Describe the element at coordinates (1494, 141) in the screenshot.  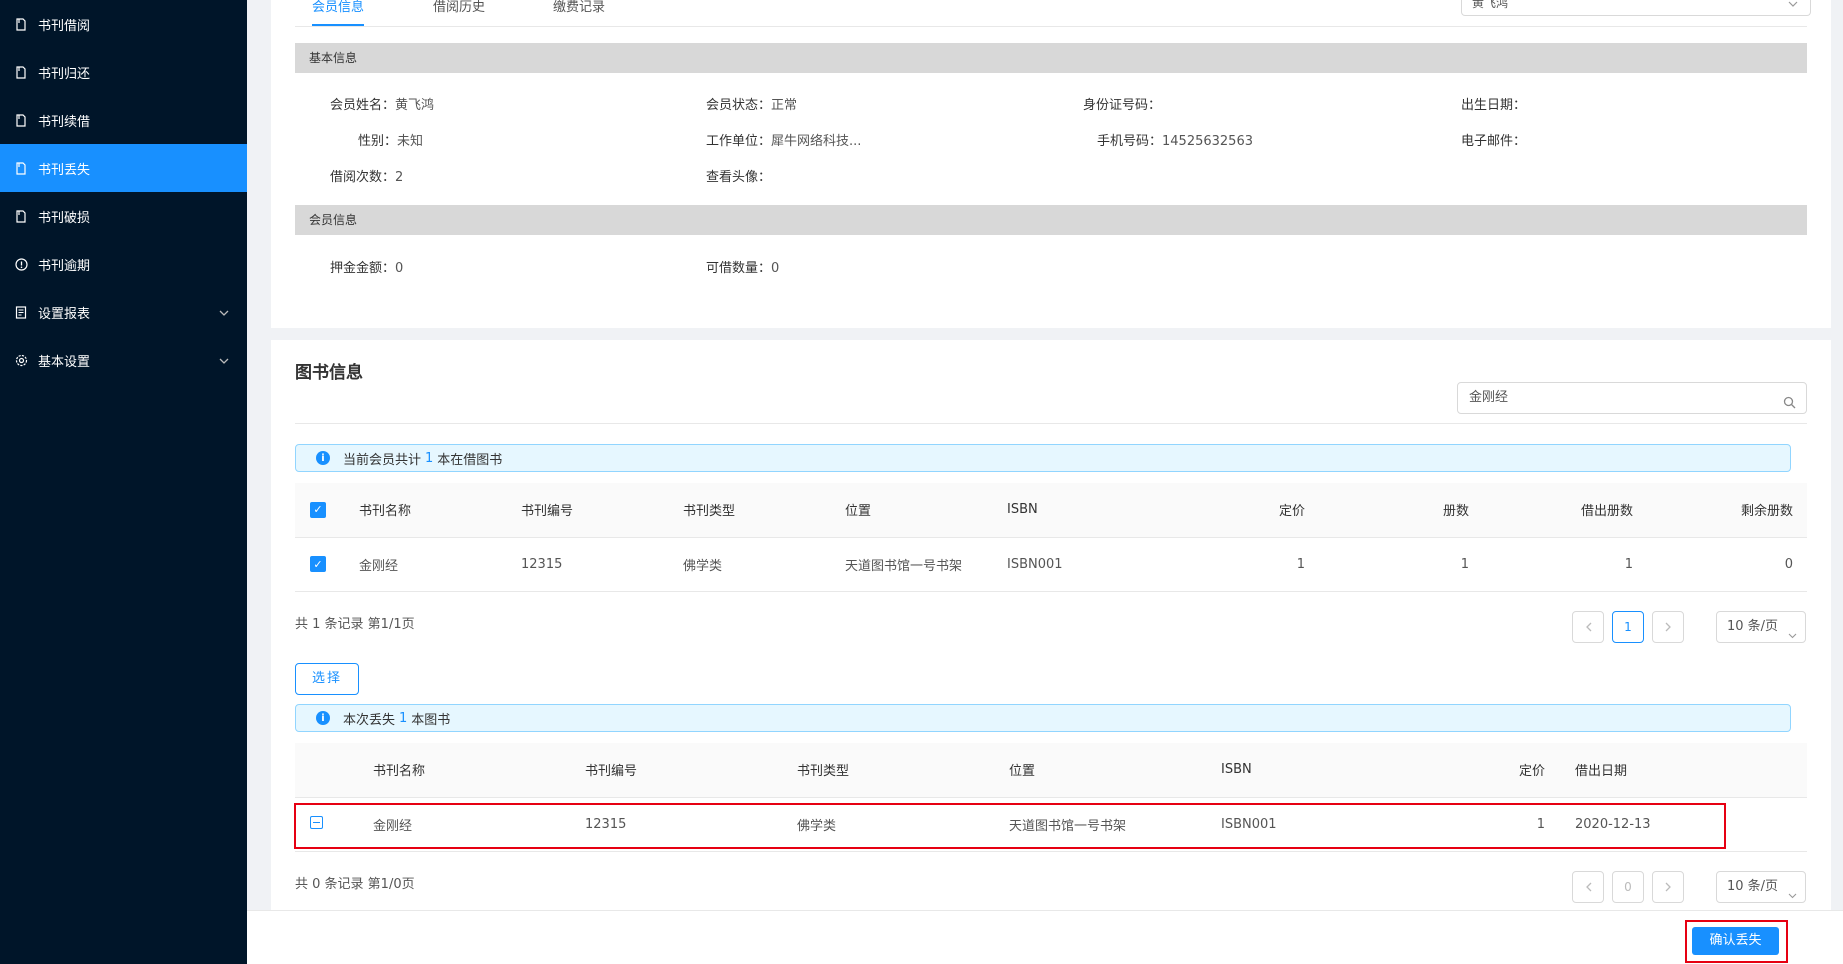
I see `field-label: 电子邮件：` at that location.